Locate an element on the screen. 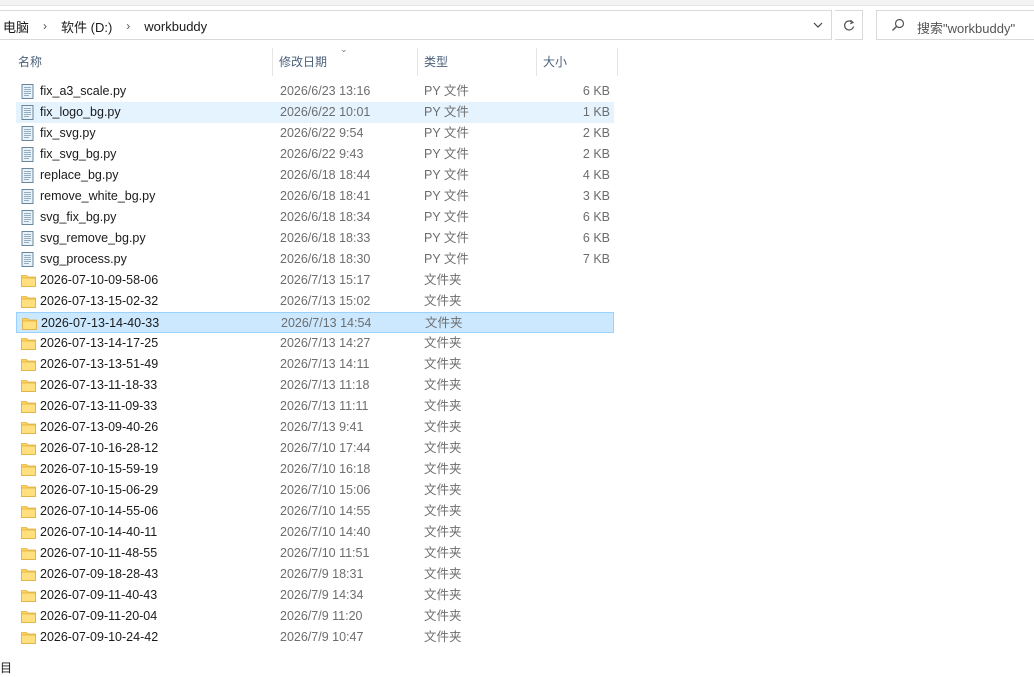 The width and height of the screenshot is (1034, 677). chevron-down-icon is located at coordinates (818, 25).